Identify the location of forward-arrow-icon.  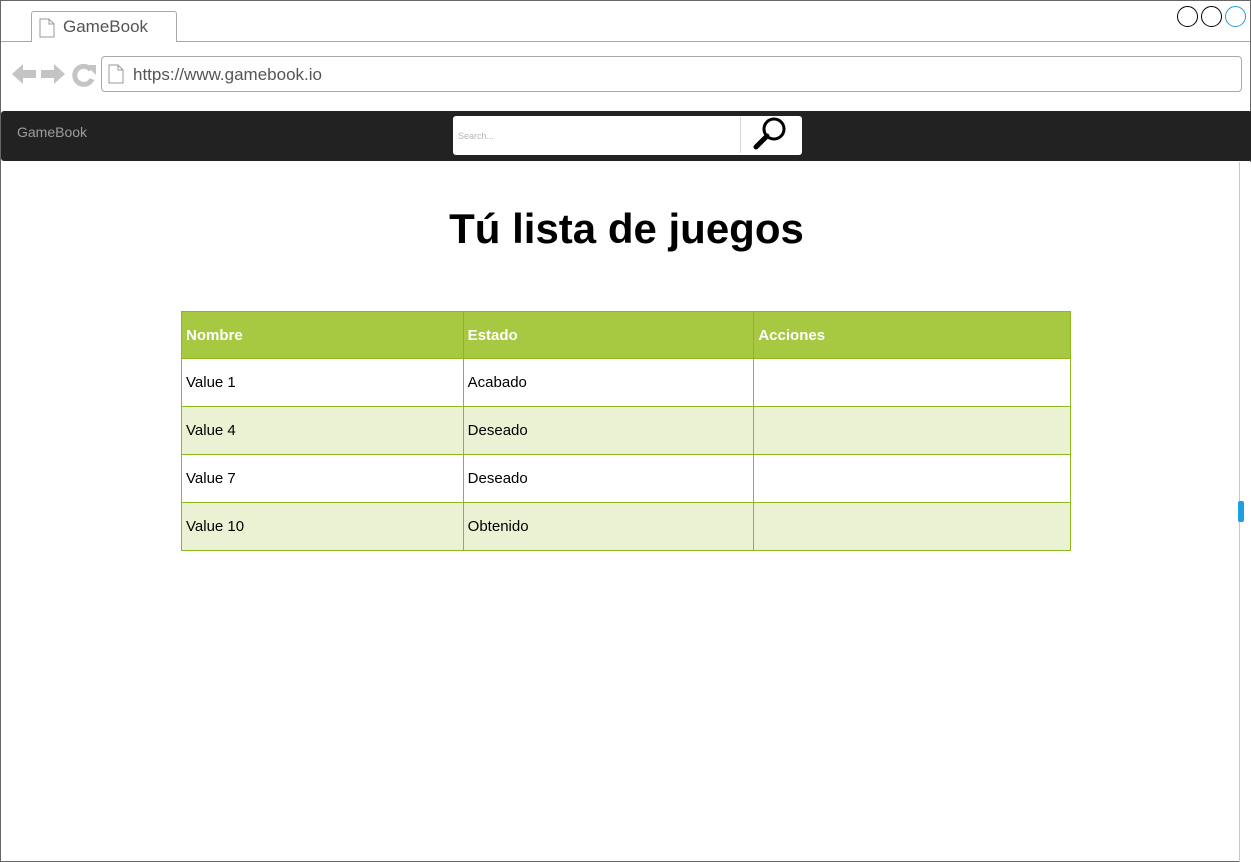
(53, 76).